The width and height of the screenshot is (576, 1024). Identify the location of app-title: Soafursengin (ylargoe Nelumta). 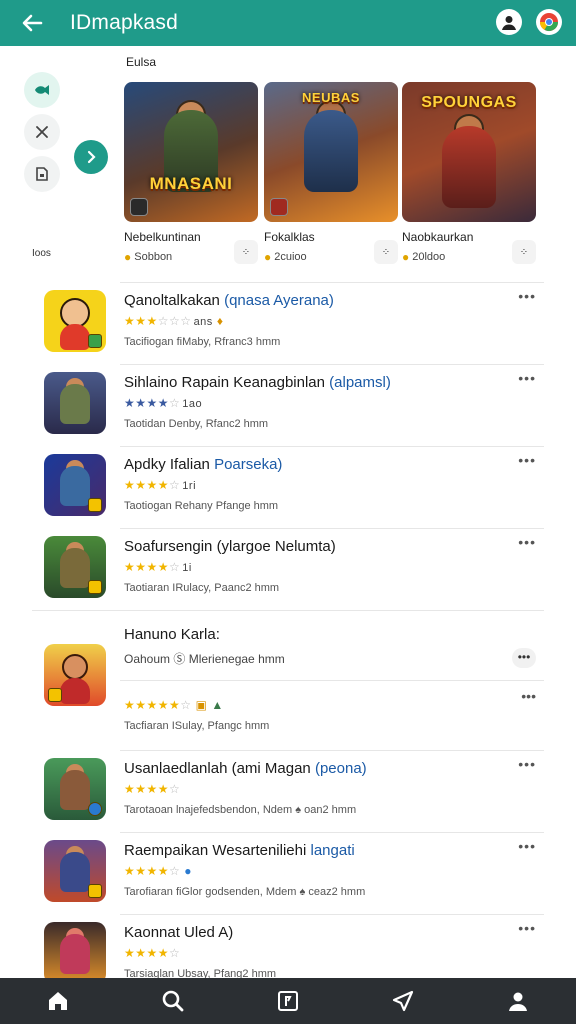
(230, 546).